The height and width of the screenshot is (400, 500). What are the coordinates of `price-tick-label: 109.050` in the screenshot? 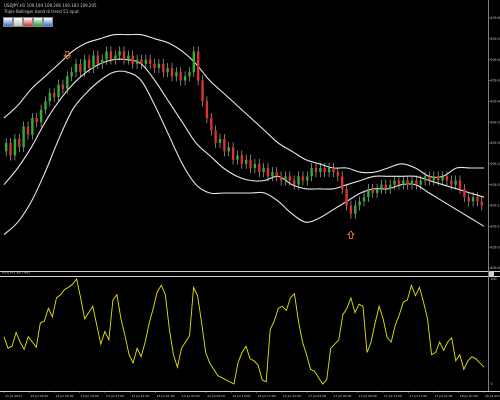 It's located at (495, 247).